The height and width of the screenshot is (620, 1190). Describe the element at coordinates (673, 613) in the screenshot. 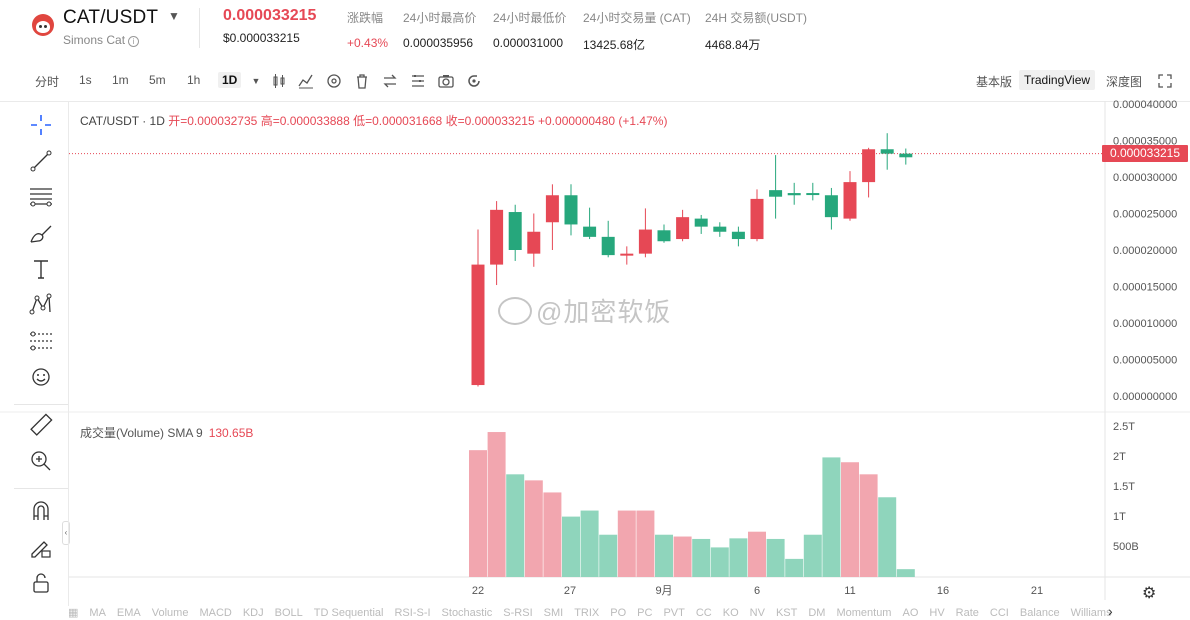

I see `indicator-14: PVT` at that location.